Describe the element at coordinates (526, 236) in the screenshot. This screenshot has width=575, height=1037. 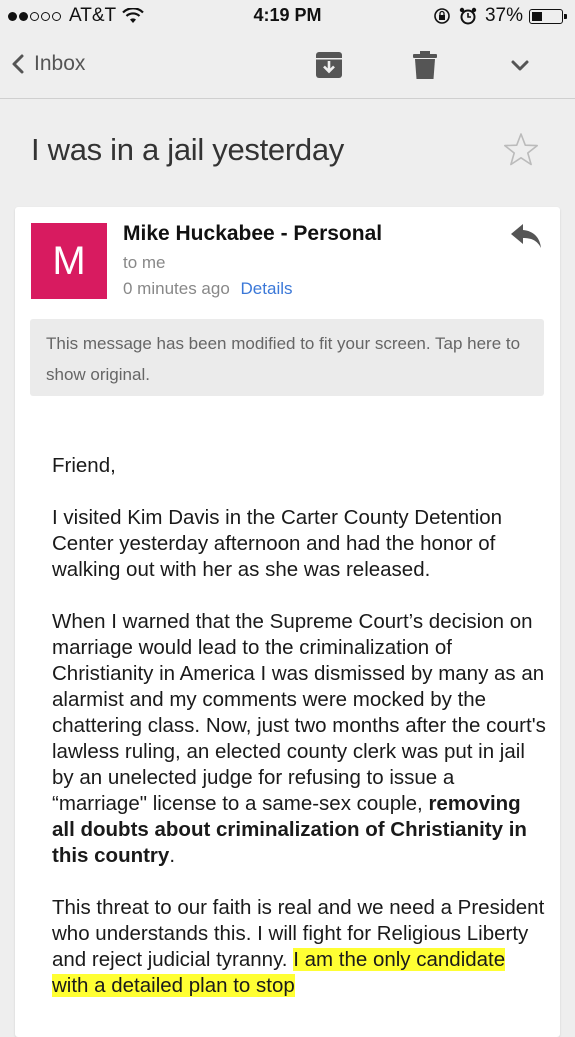
I see `reply-icon` at that location.